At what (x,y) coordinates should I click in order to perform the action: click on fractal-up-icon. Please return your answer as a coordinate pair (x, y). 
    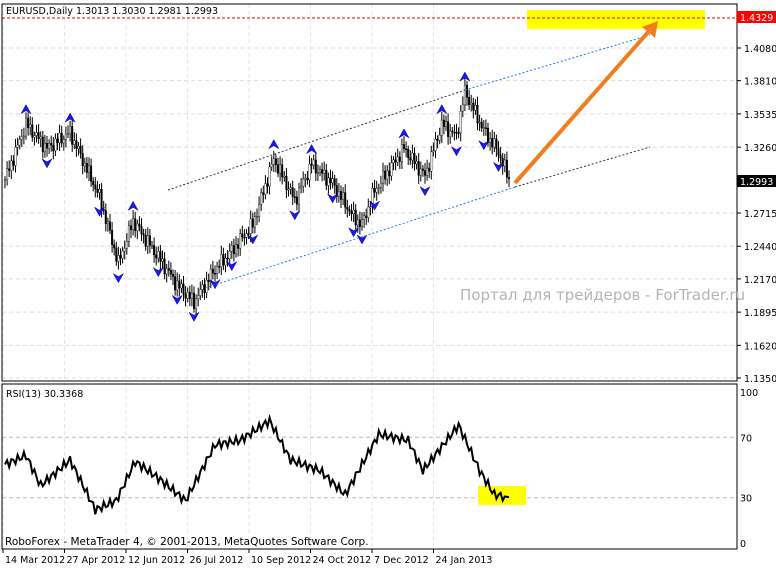
    Looking at the image, I should click on (133, 206).